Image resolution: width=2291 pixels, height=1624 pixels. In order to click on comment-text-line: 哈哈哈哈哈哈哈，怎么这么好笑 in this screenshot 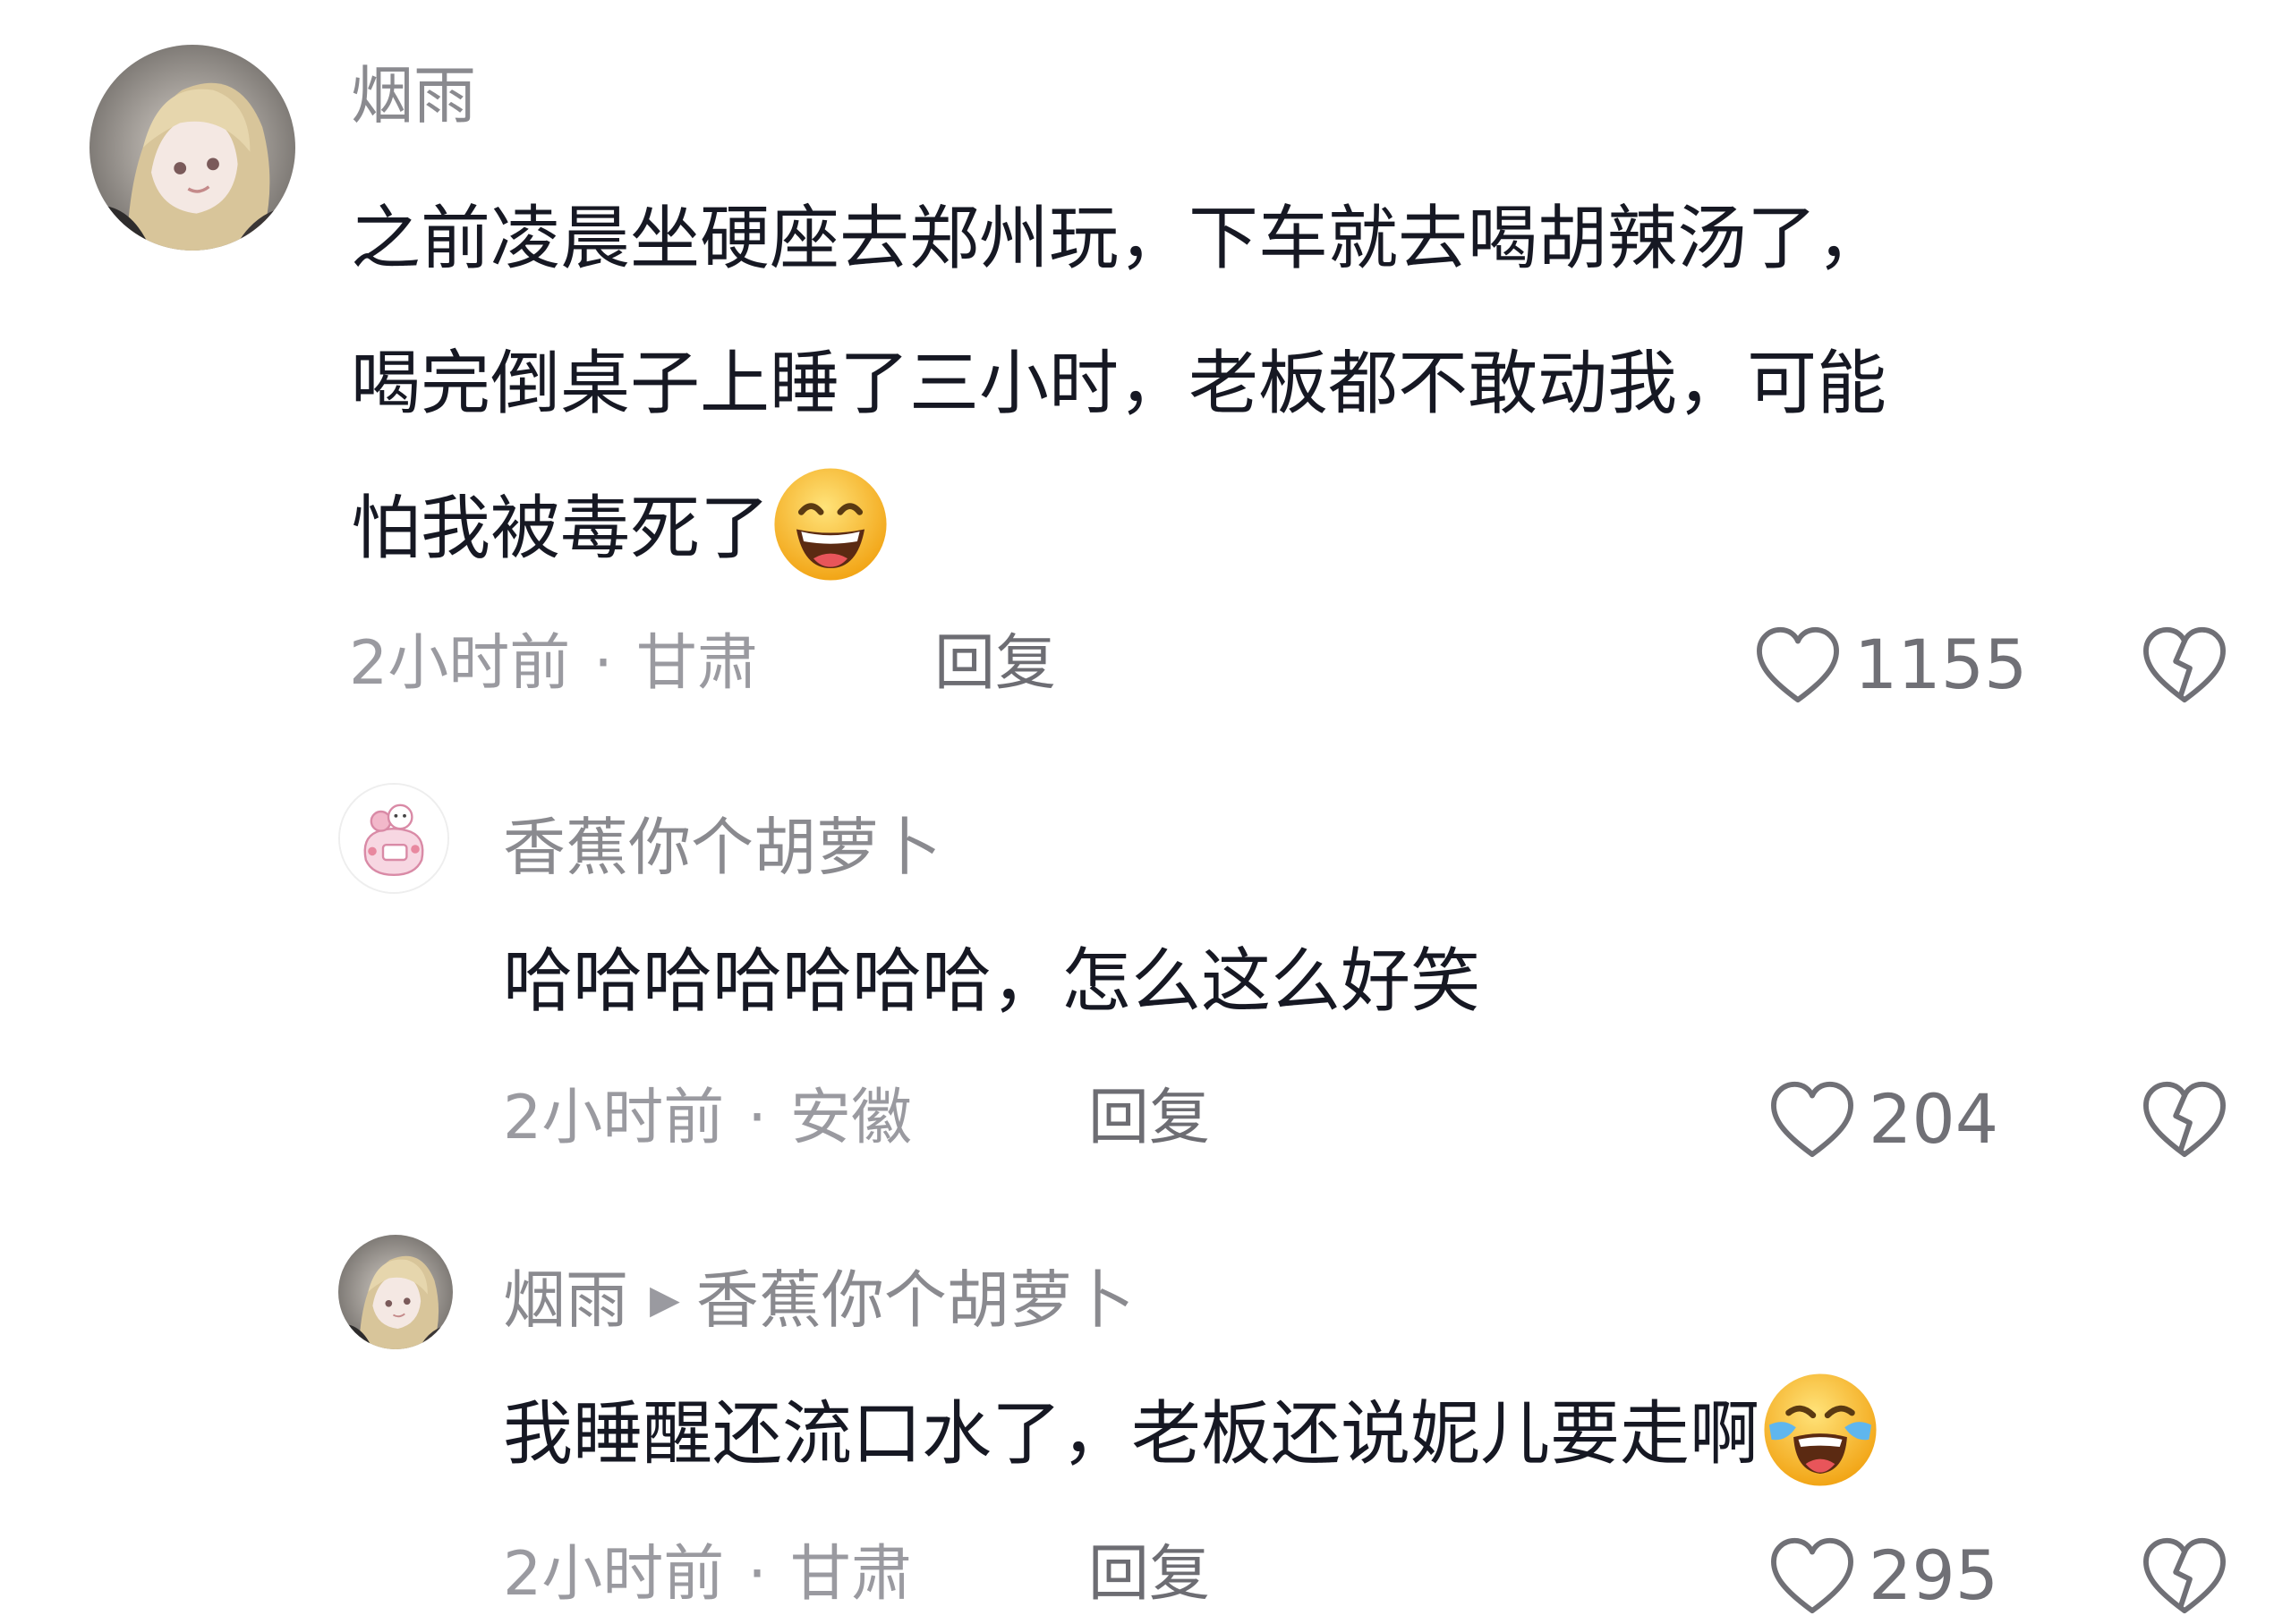, I will do `click(992, 982)`.